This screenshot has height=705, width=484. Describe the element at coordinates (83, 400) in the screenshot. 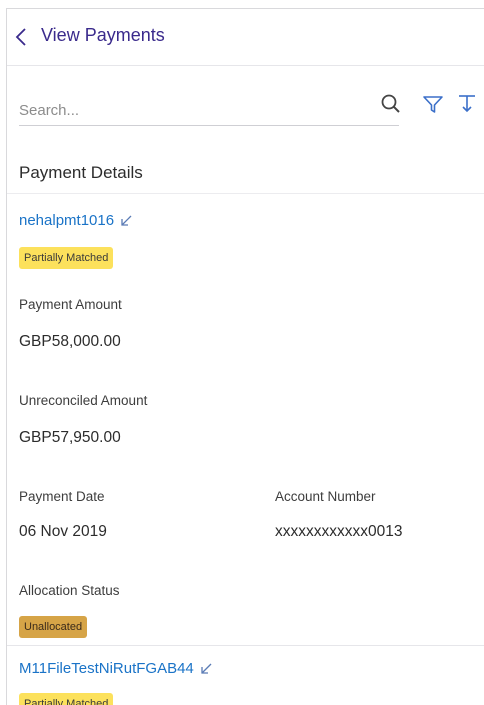

I see `unreconciled-amount-label: Unreconciled Amount` at that location.